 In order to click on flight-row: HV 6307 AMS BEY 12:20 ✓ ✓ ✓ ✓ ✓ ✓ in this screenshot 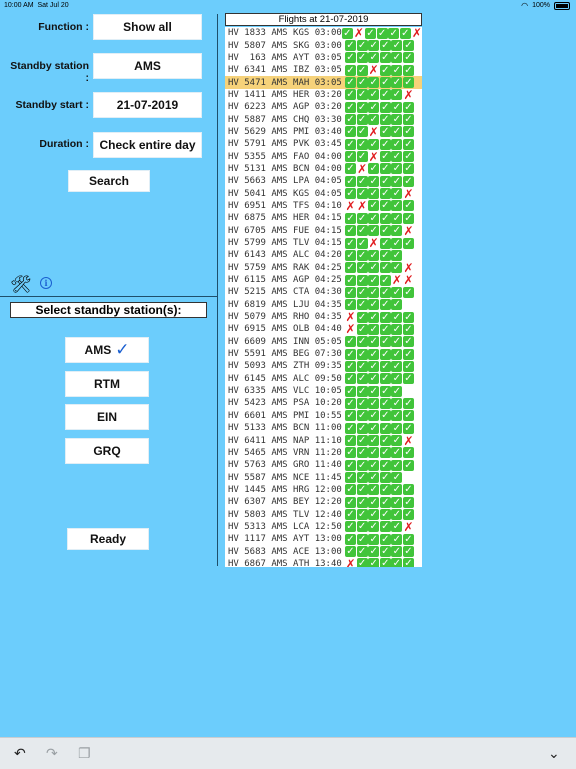, I will do `click(323, 502)`.